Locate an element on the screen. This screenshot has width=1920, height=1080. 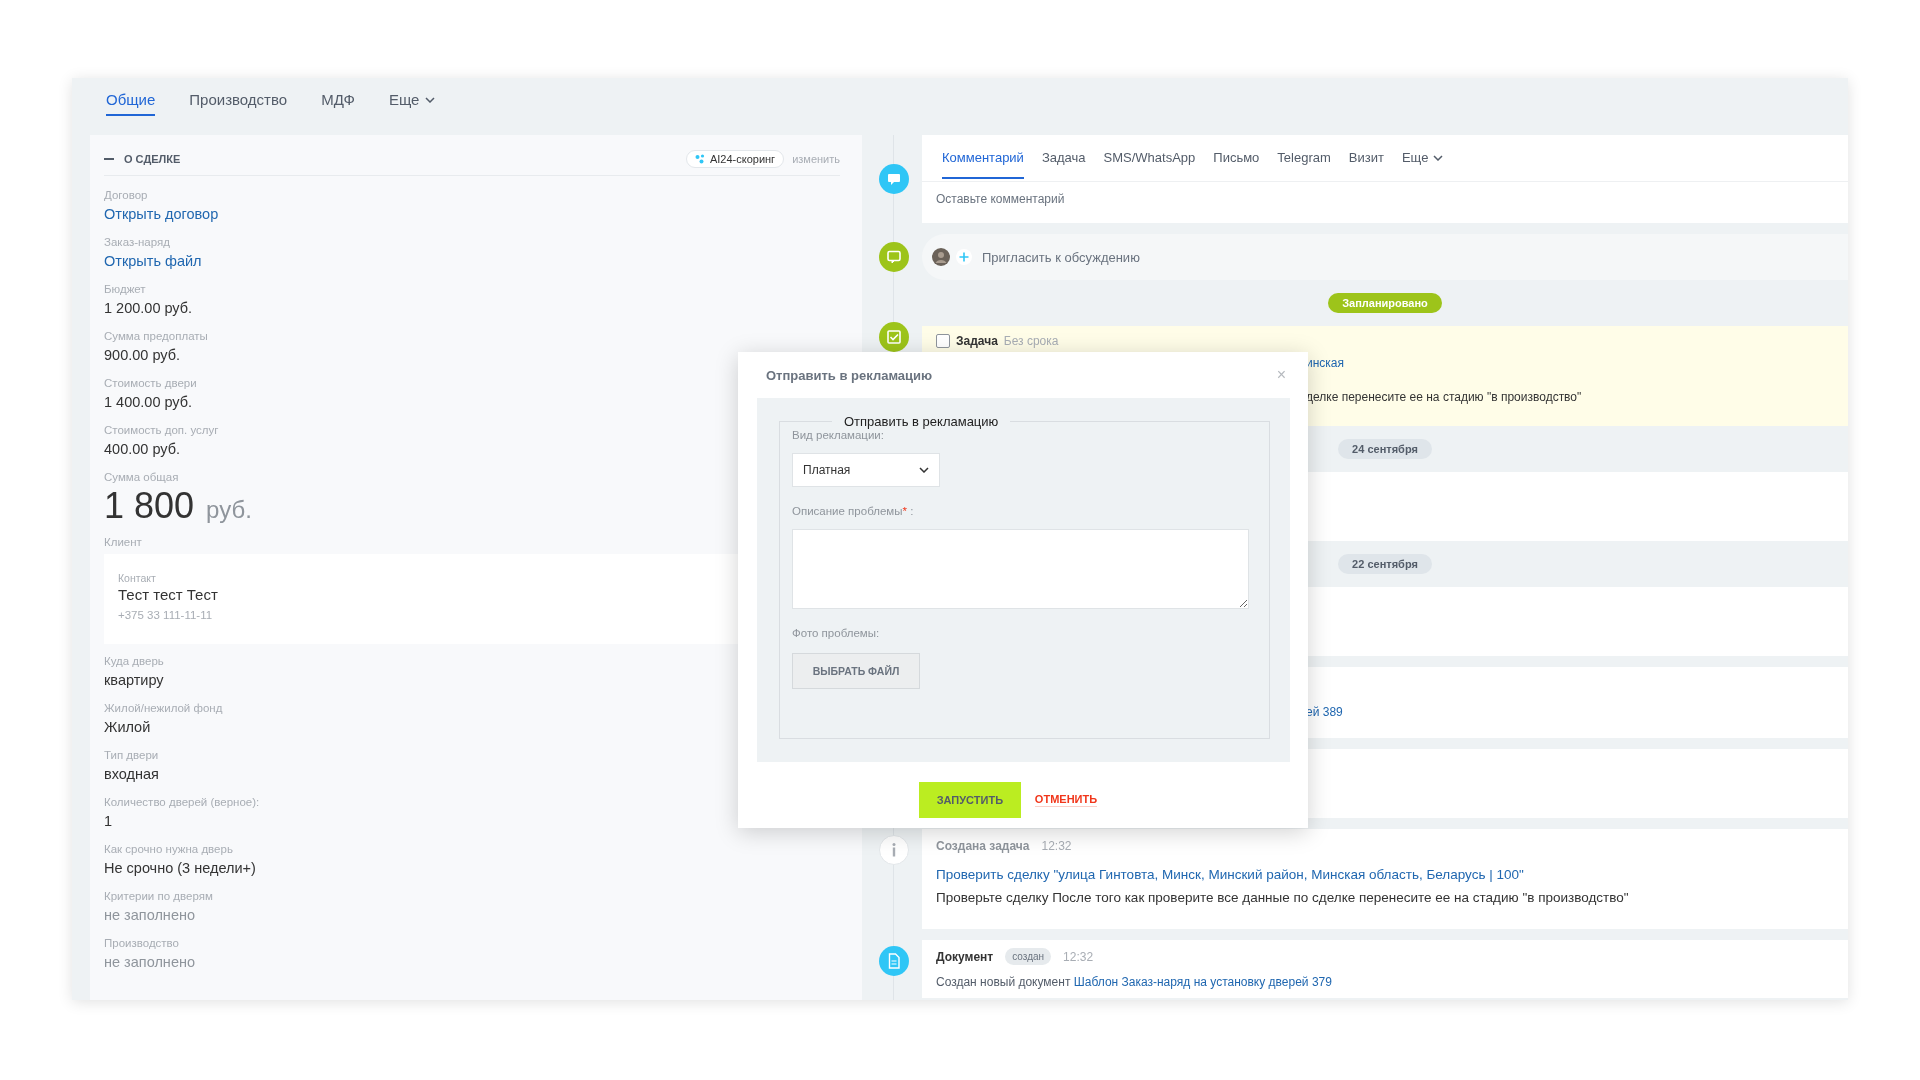
activity-tab: Задача is located at coordinates (1063, 158).